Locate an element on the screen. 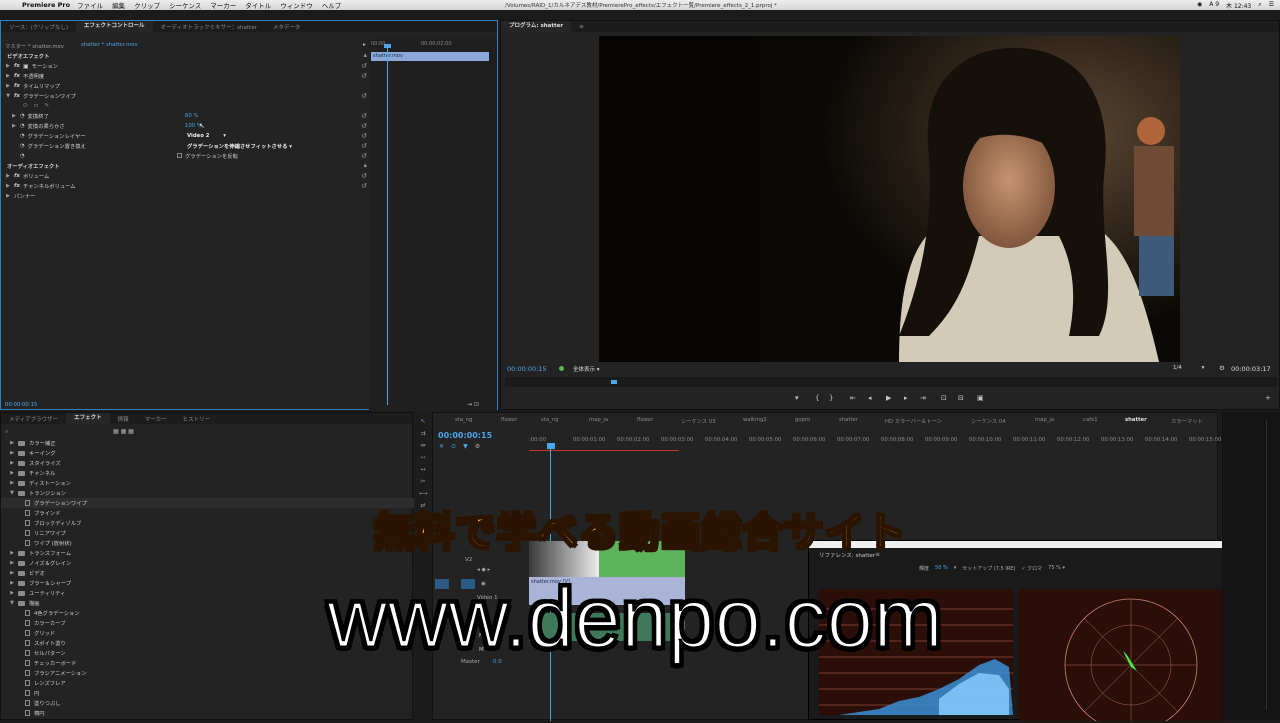  tab-media-browser: メディアブラウザー is located at coordinates (33, 419).